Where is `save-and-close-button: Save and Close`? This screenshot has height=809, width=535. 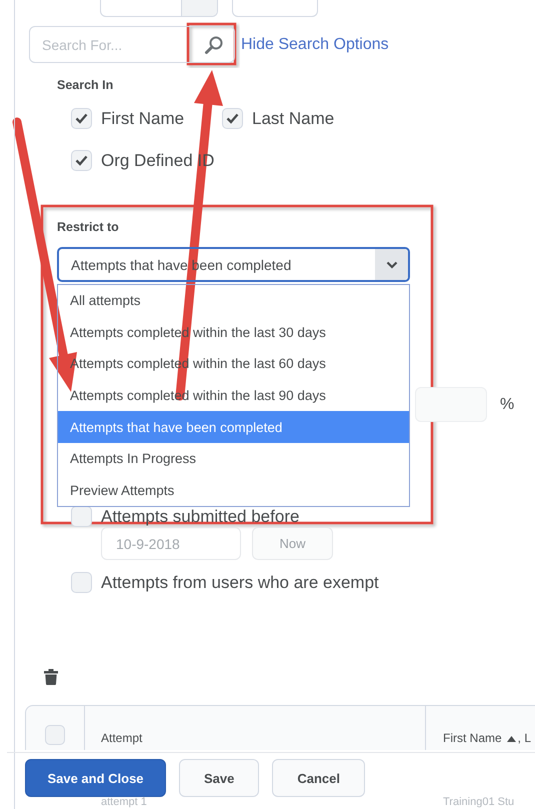 save-and-close-button: Save and Close is located at coordinates (95, 778).